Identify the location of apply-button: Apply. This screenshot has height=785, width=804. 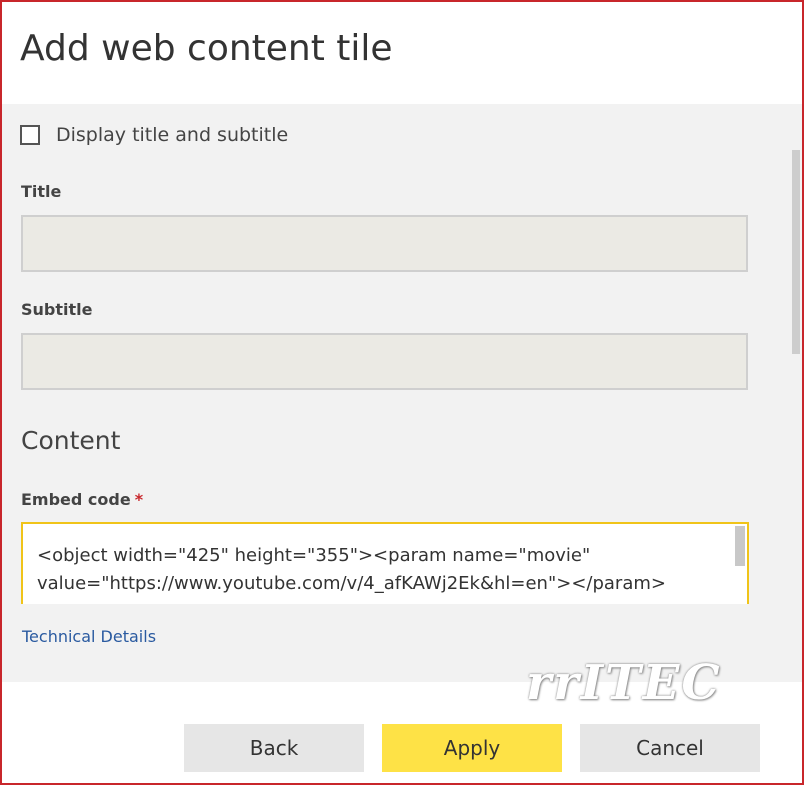
(472, 748).